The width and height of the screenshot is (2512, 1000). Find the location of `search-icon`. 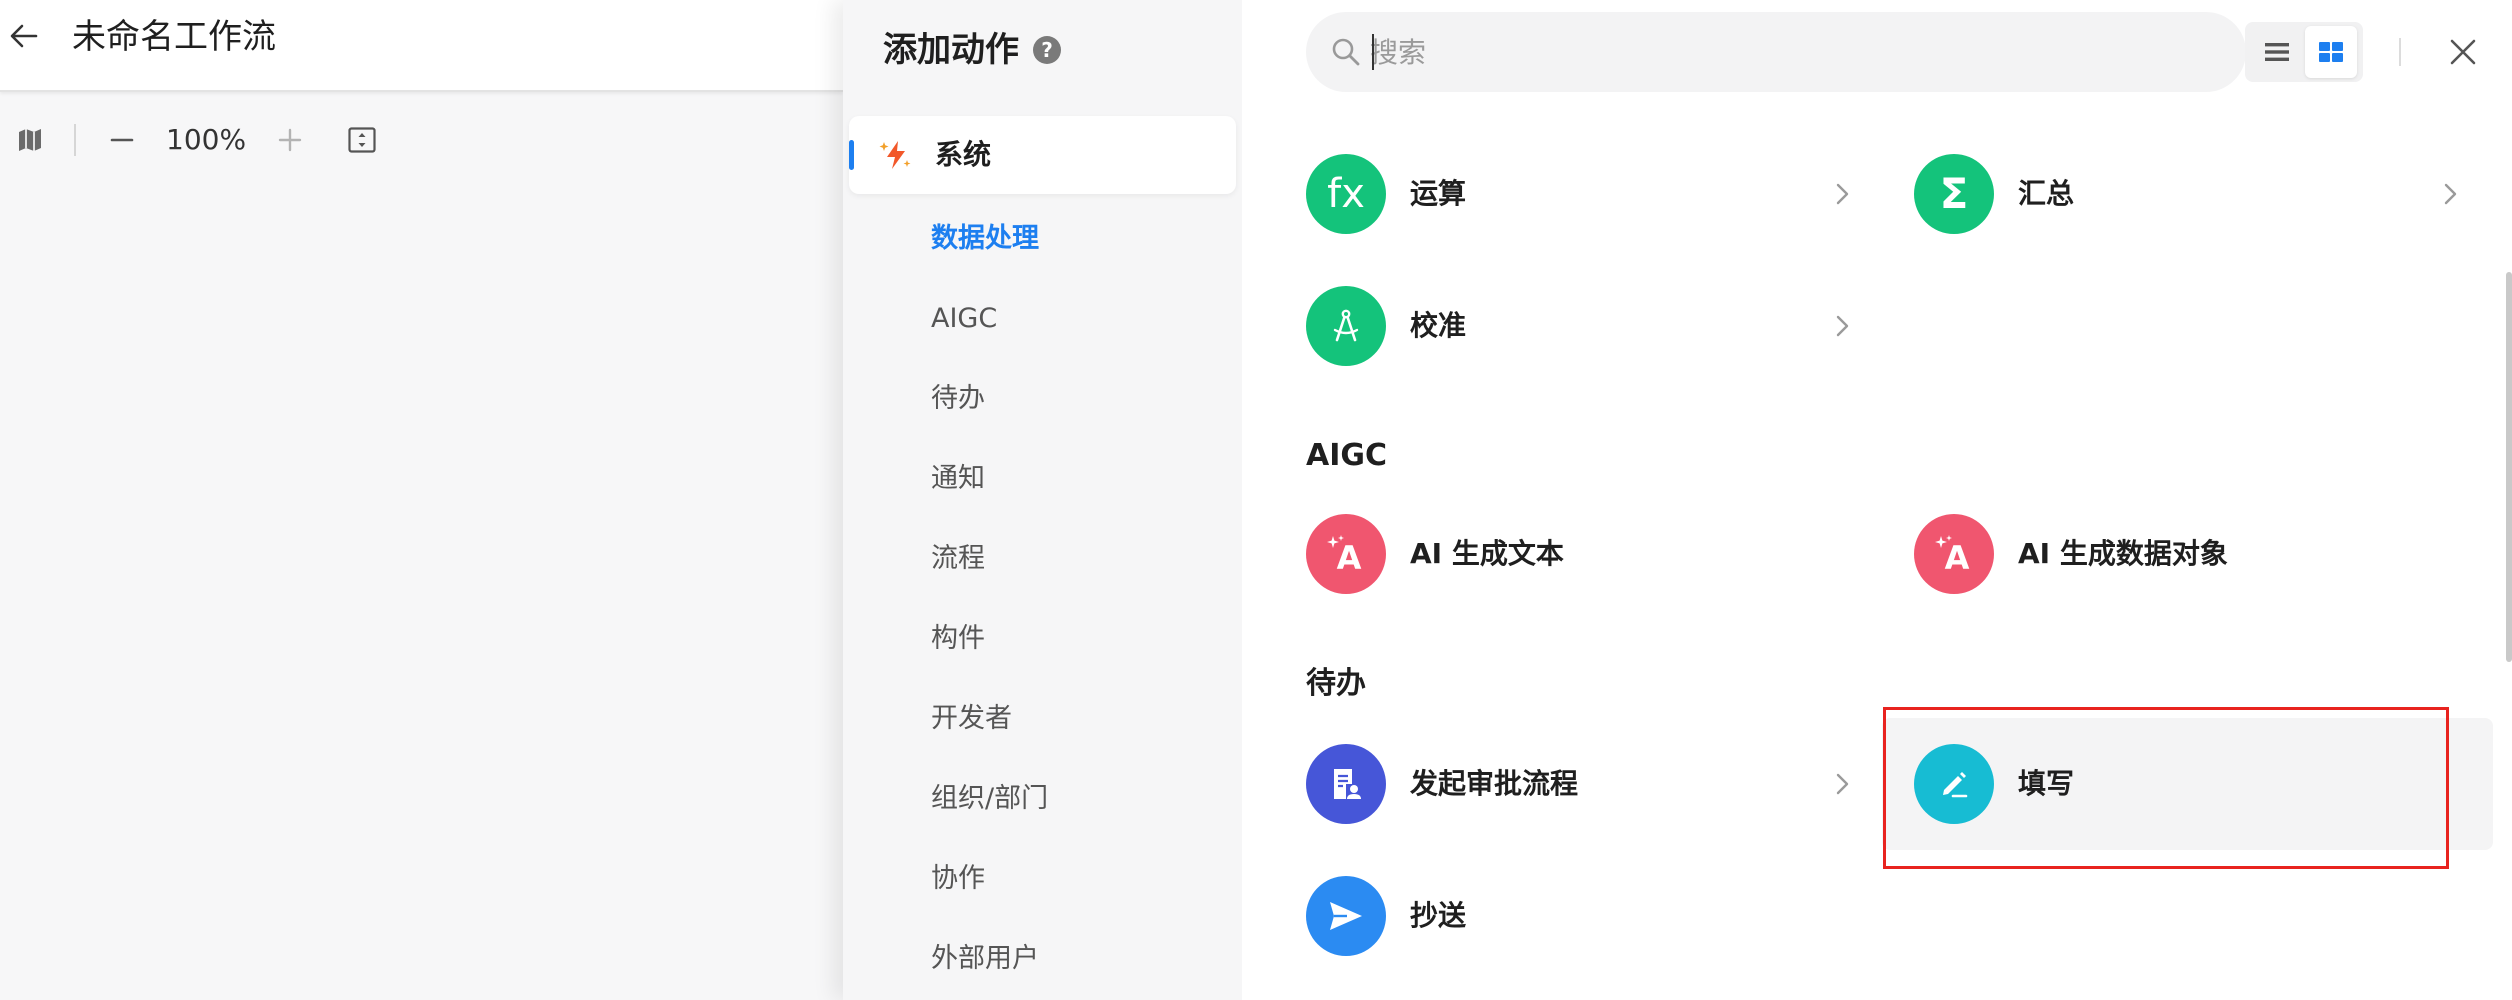

search-icon is located at coordinates (1346, 52).